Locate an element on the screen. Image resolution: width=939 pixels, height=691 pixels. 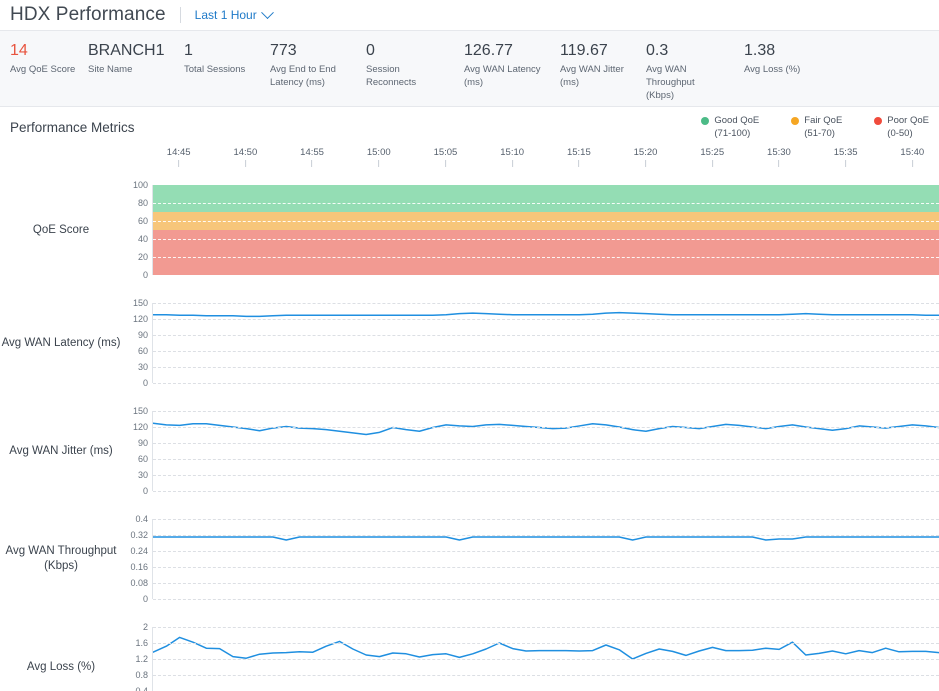
time-tick: 15:25 is located at coordinates (712, 157).